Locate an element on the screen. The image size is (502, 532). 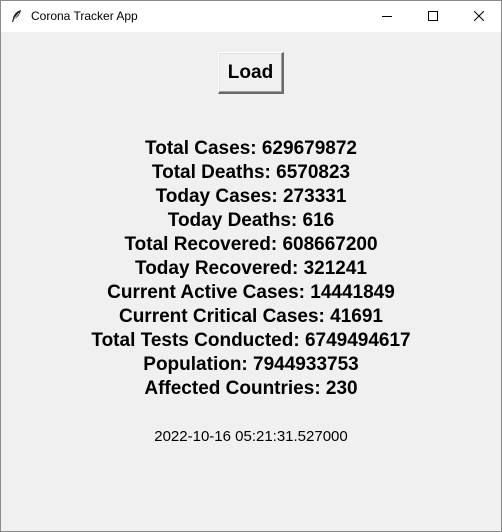
today-recovered-label: Today Recovered: 321241 is located at coordinates (251, 268).